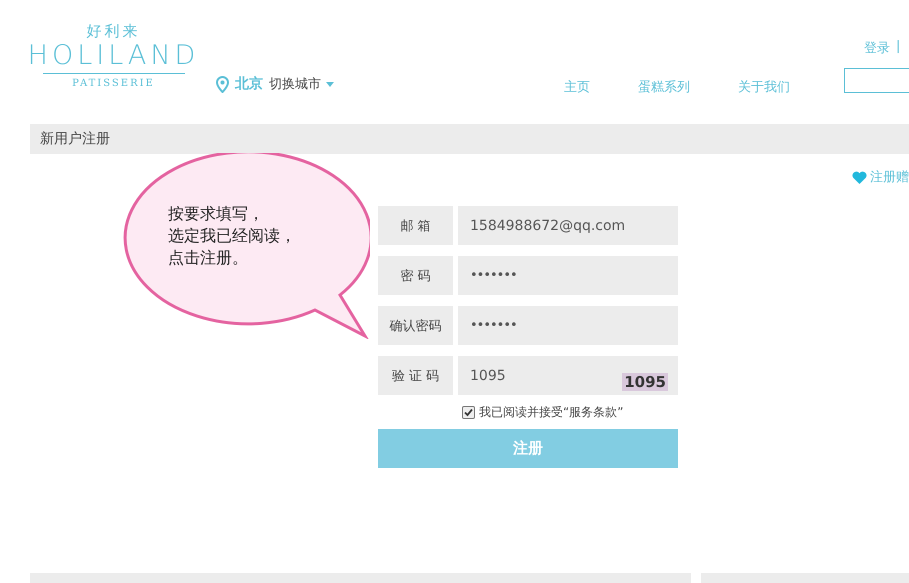  Describe the element at coordinates (222, 84) in the screenshot. I see `location-pin-icon` at that location.